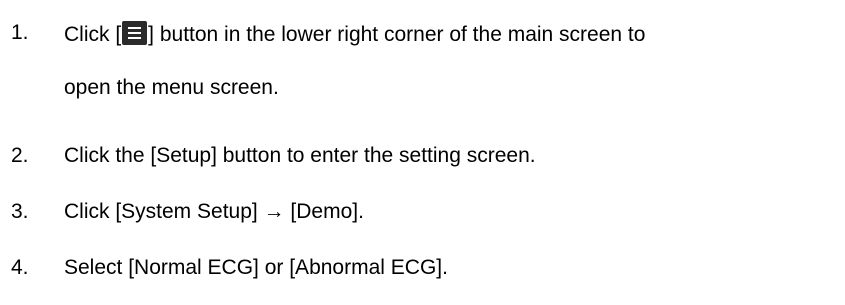 The width and height of the screenshot is (845, 305). What do you see at coordinates (135, 33) in the screenshot?
I see `menu-icon` at bounding box center [135, 33].